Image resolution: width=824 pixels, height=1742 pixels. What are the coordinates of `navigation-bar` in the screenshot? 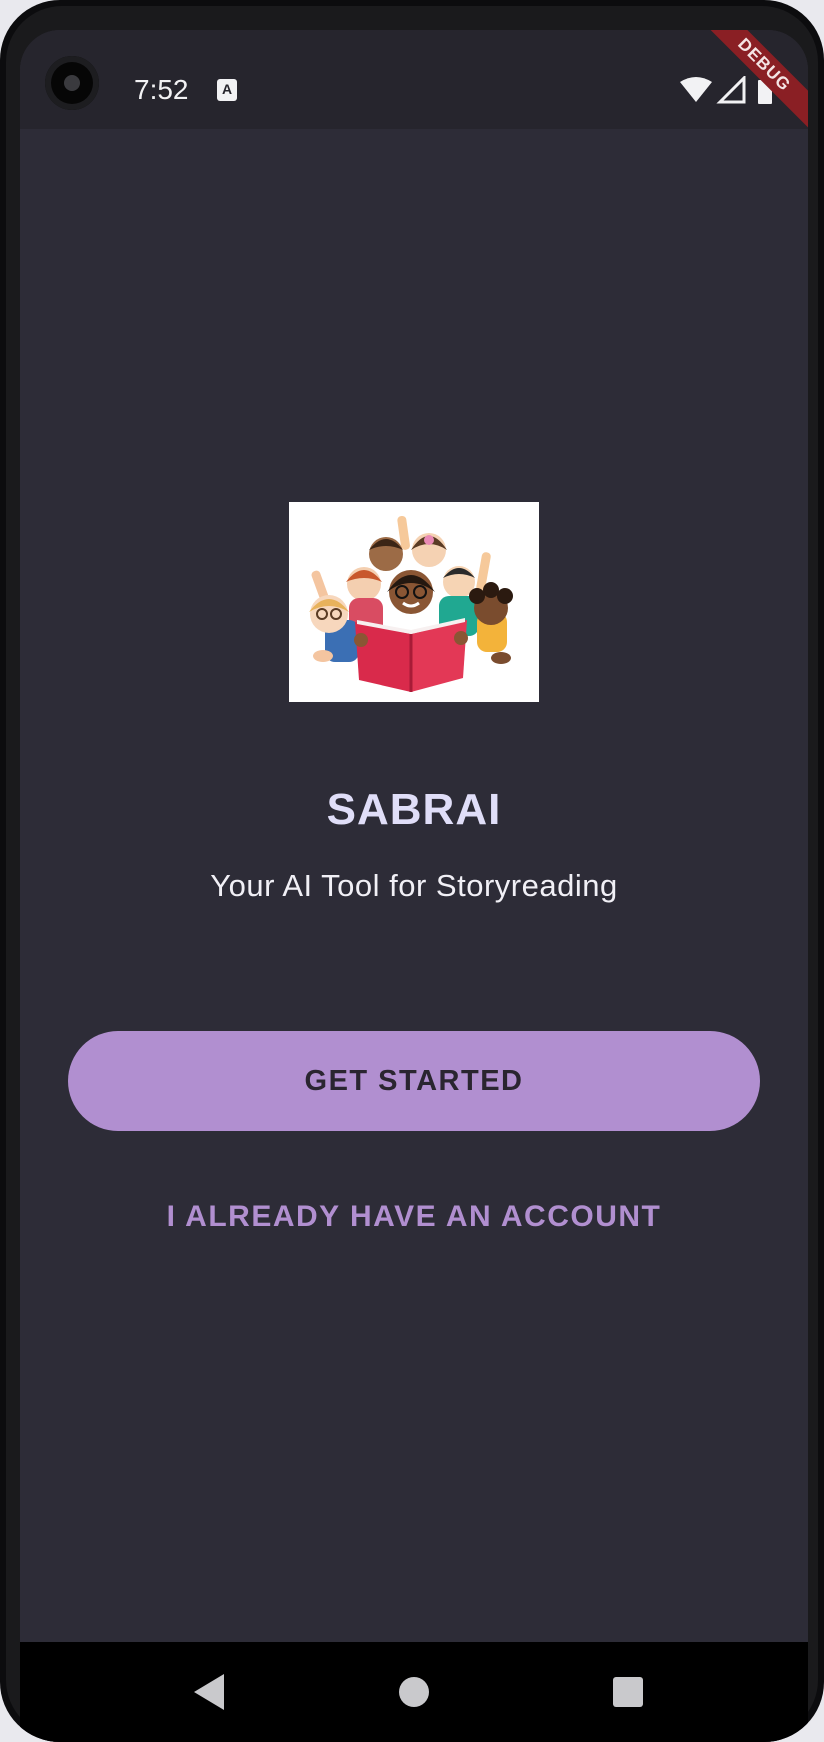 It's located at (414, 1692).